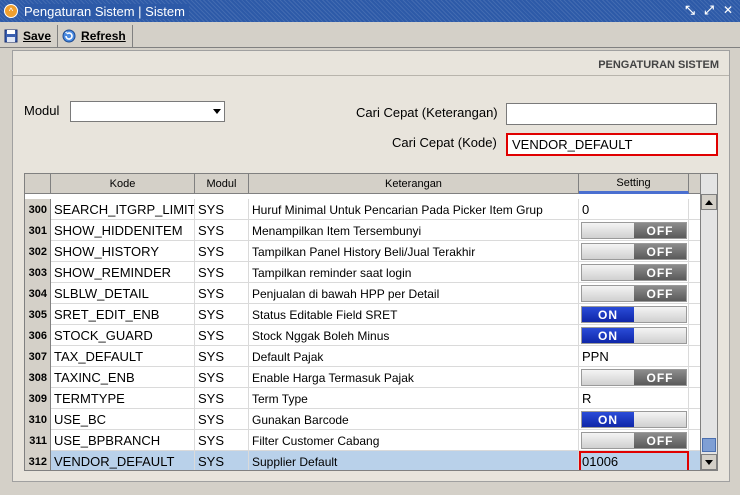  What do you see at coordinates (123, 184) in the screenshot?
I see `column-header-kode: Kode` at bounding box center [123, 184].